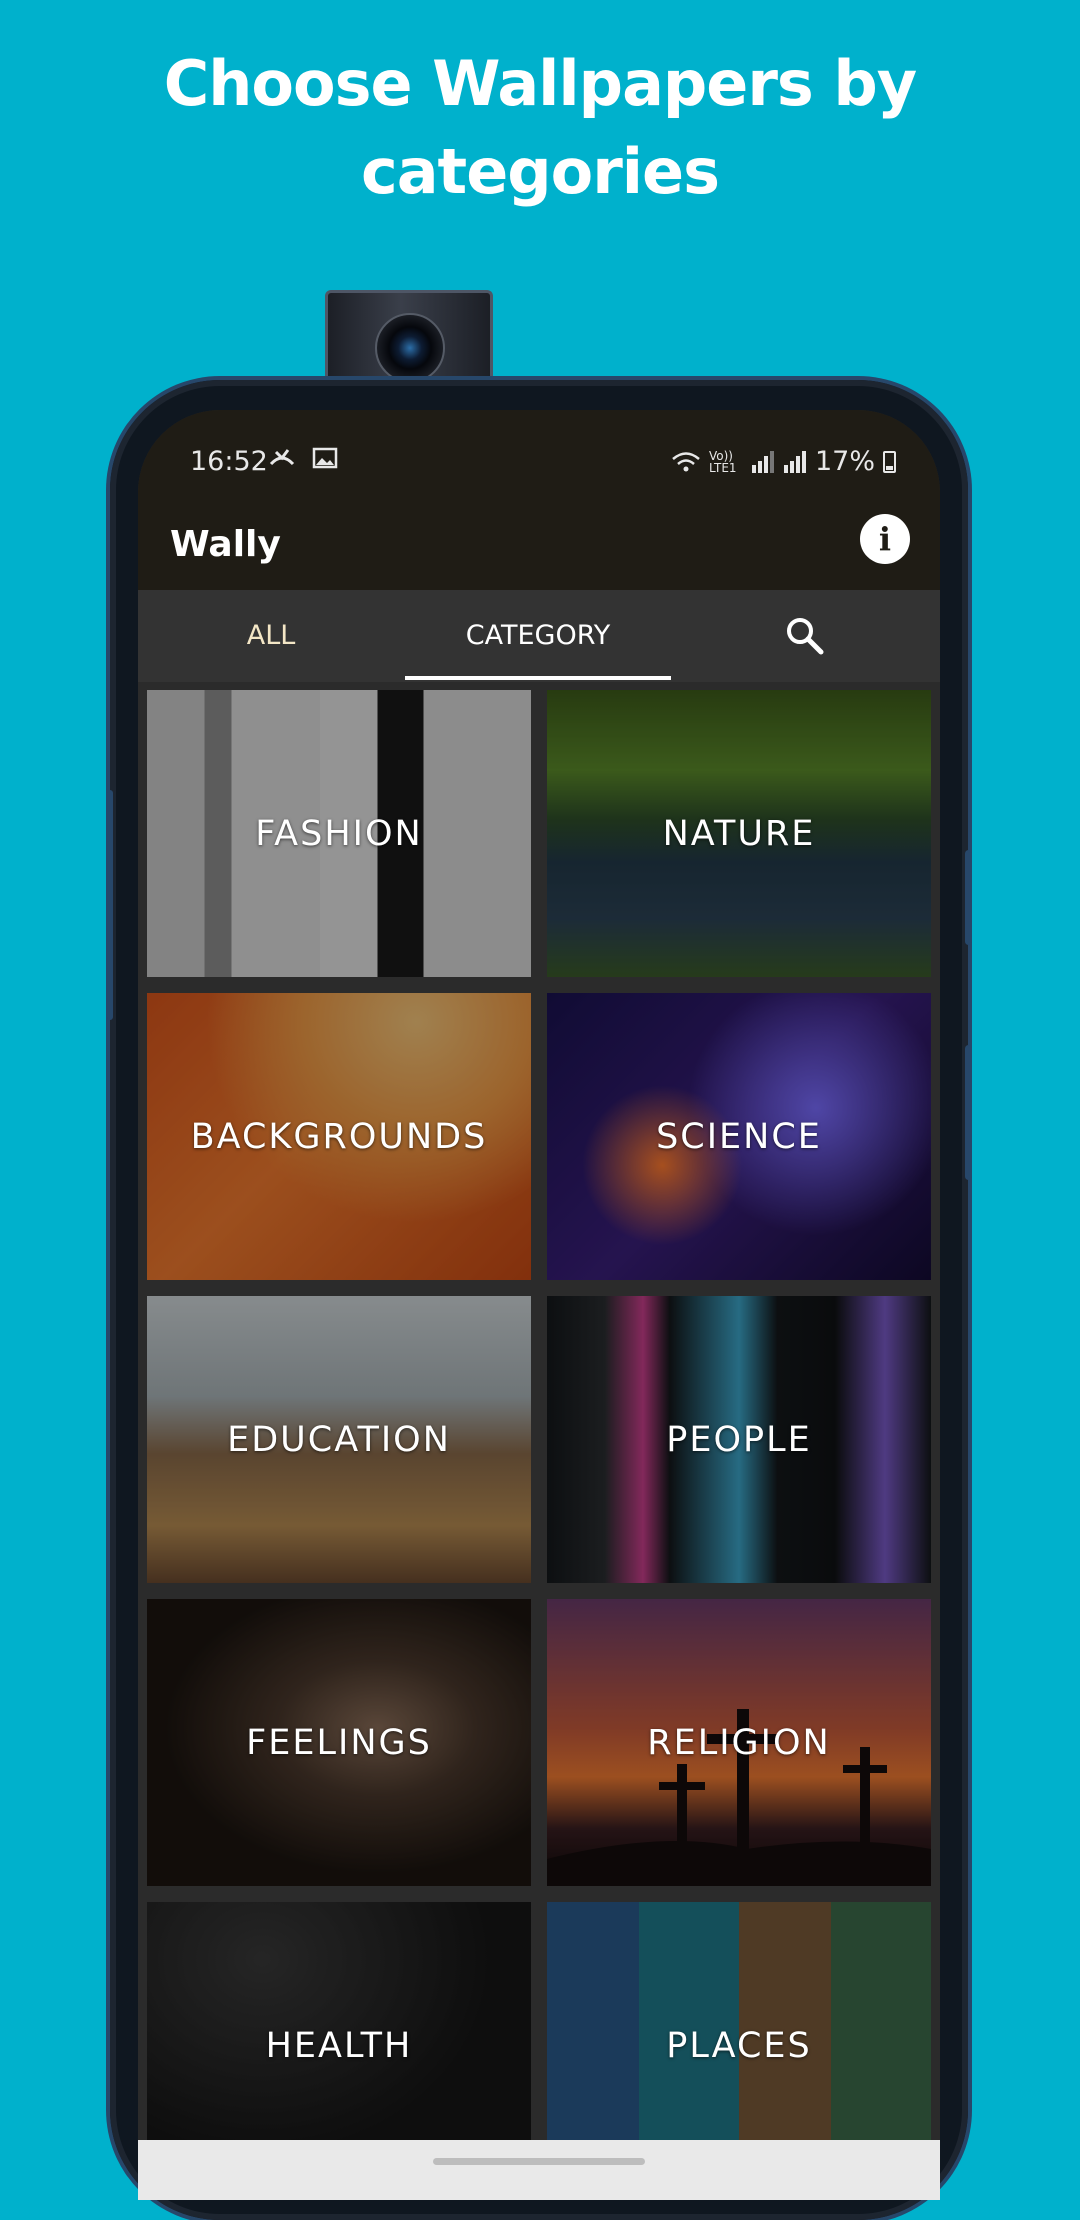 The height and width of the screenshot is (2220, 1080). What do you see at coordinates (539, 2161) in the screenshot?
I see `home-gesture-handle` at bounding box center [539, 2161].